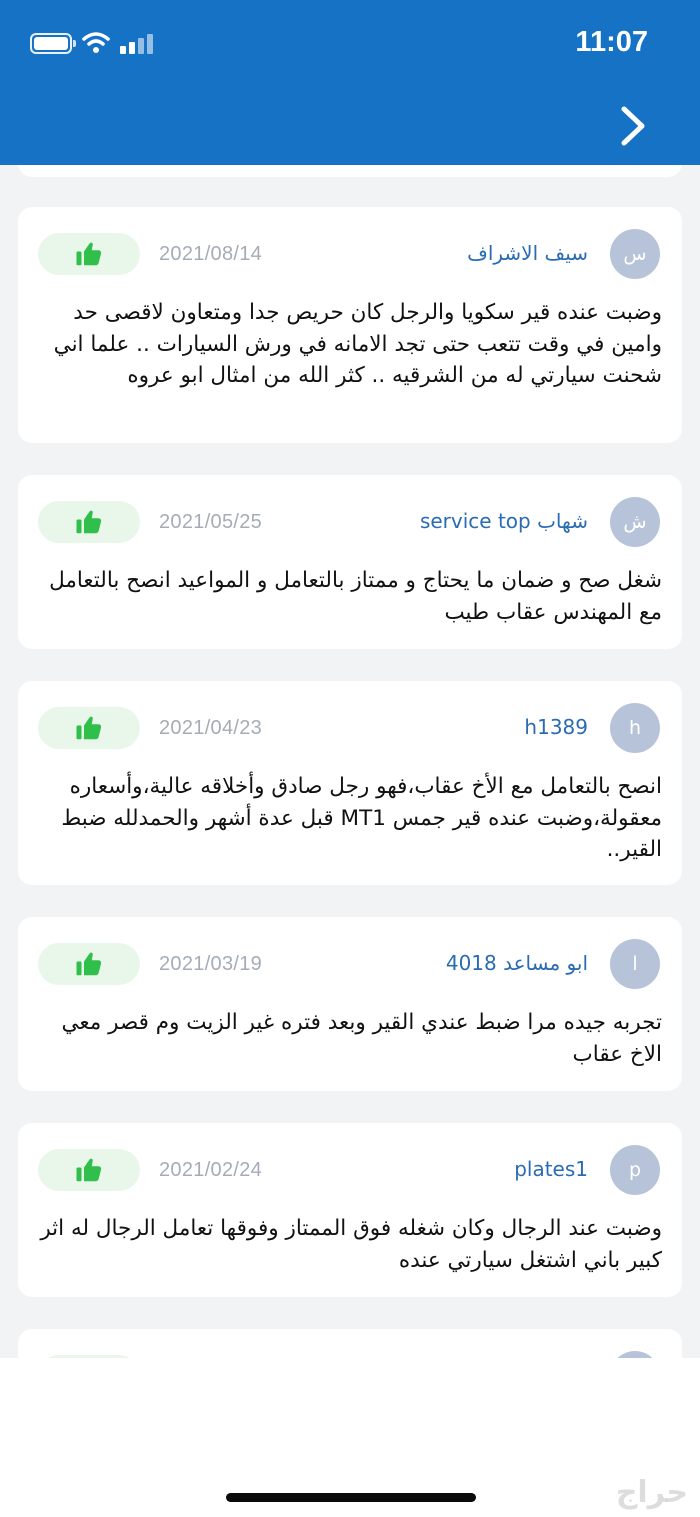 Image resolution: width=700 pixels, height=1517 pixels. I want to click on reviewer-name: سيف الاشراف, so click(527, 253).